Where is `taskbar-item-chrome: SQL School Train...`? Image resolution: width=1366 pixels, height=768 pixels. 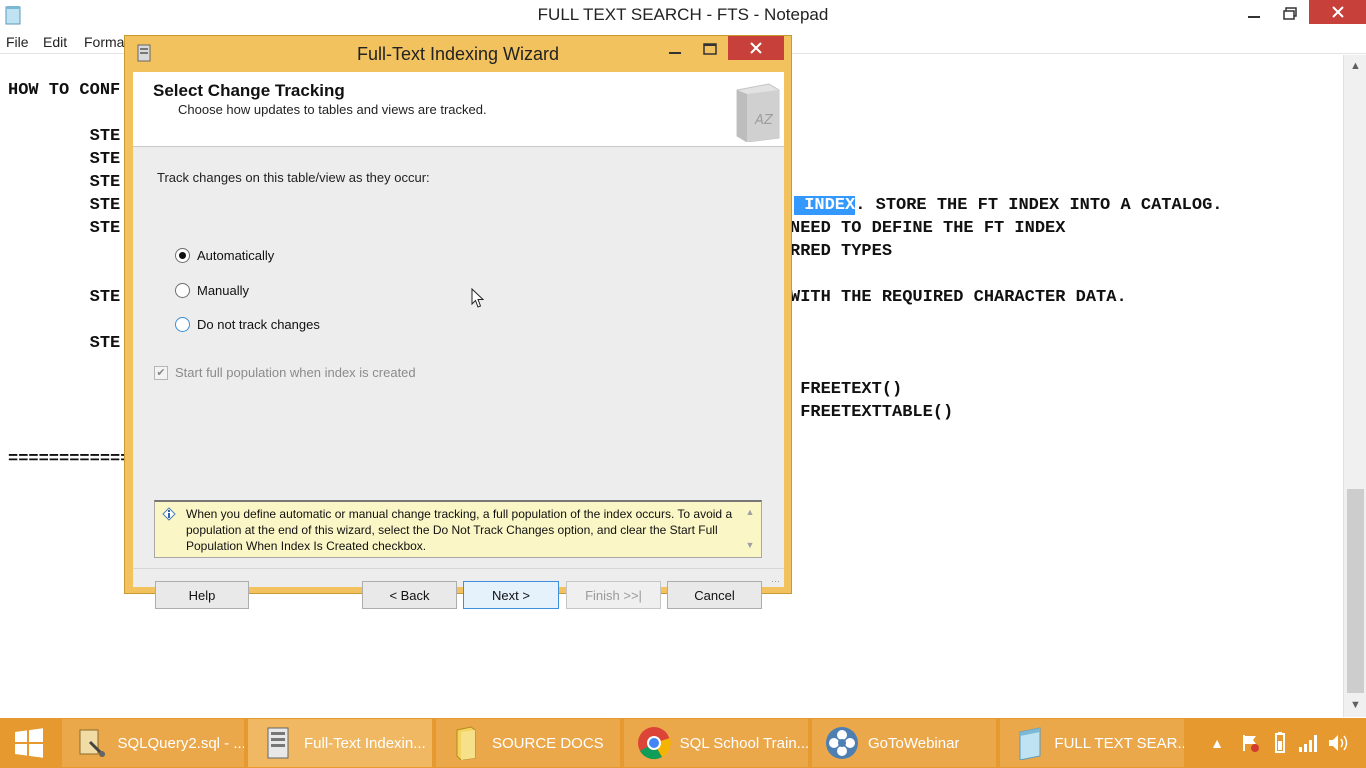
taskbar-item-chrome: SQL School Train... is located at coordinates (716, 743).